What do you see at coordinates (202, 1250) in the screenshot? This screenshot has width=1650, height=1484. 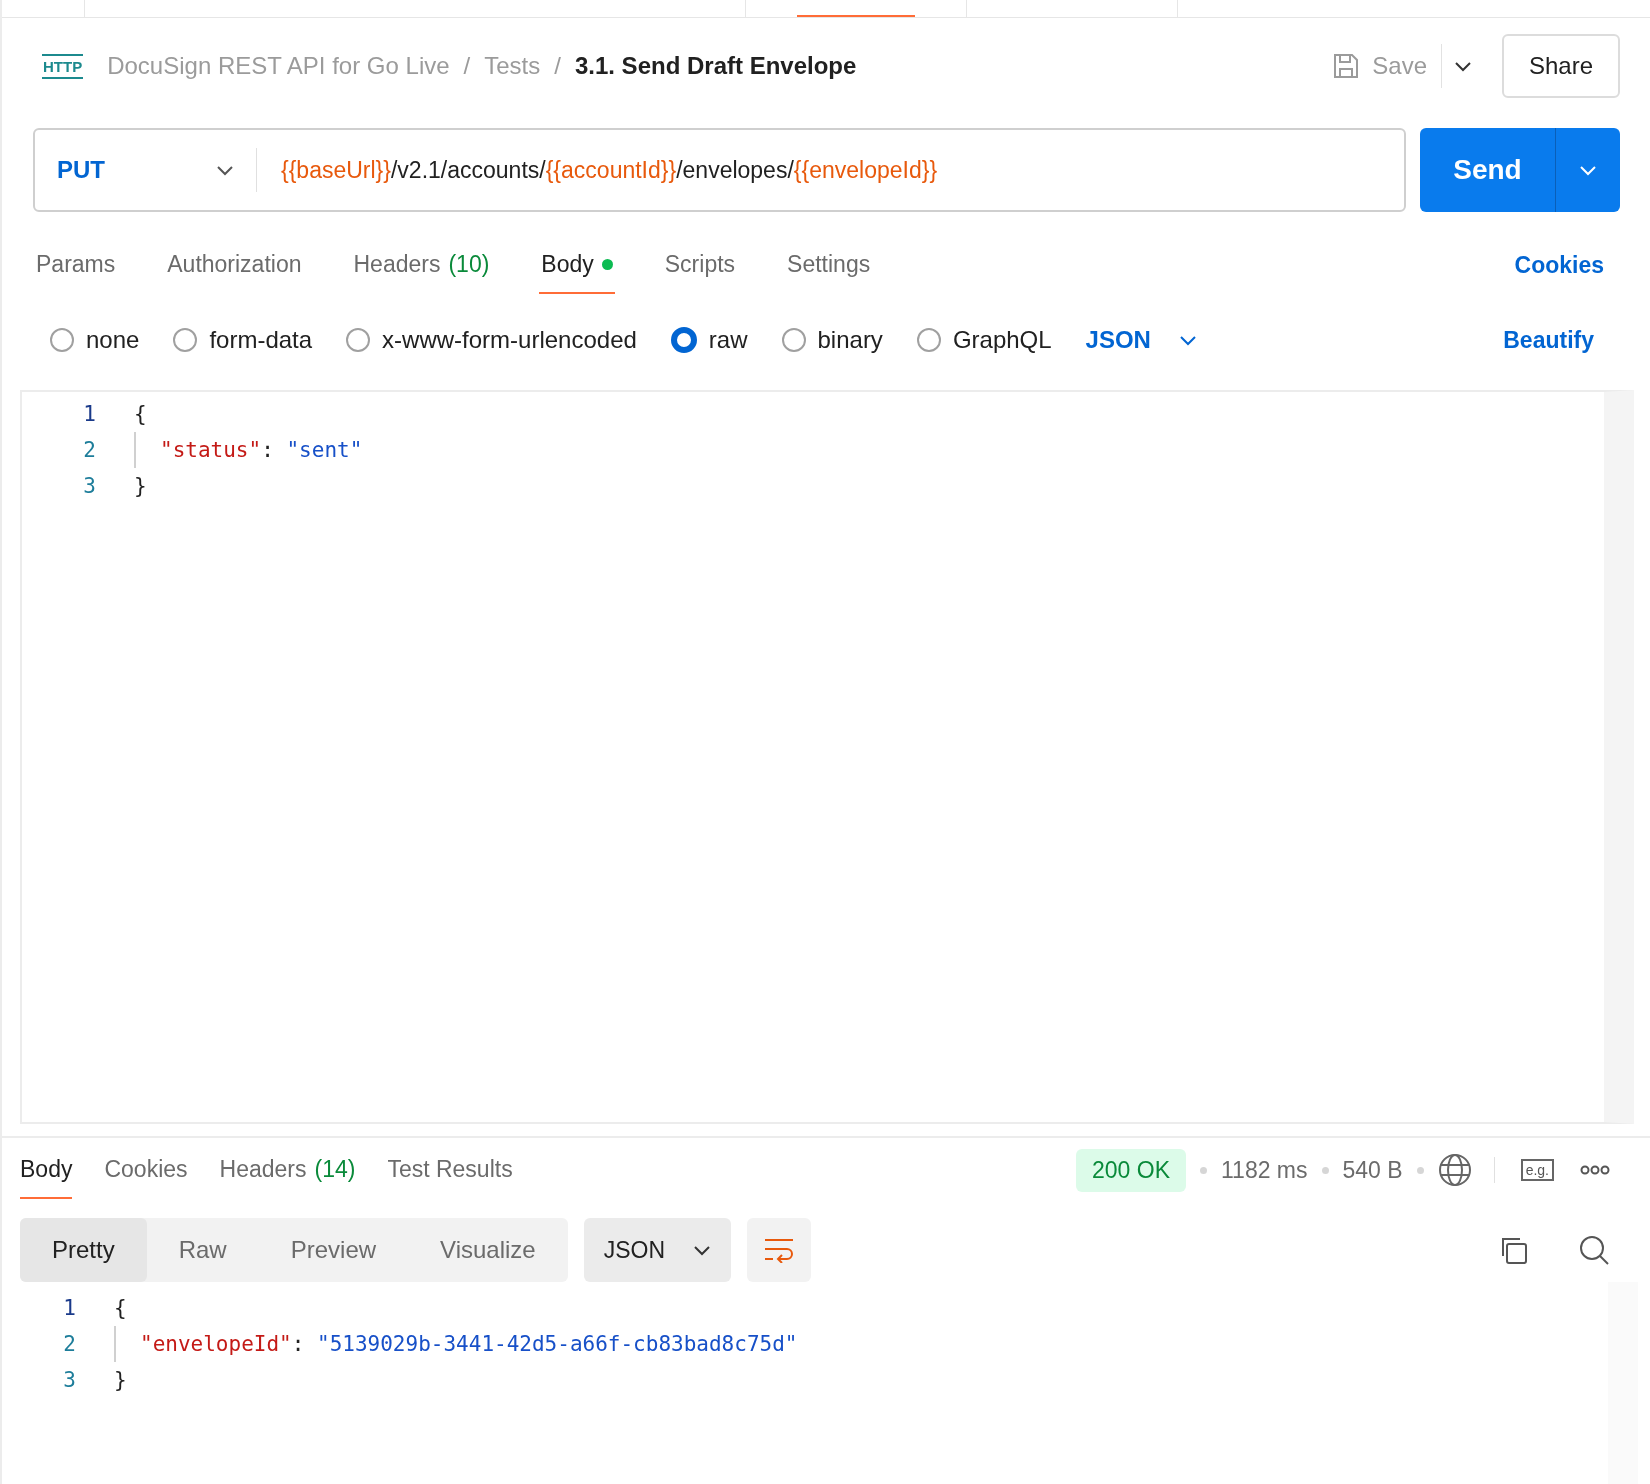 I see `view-mode-tab: Raw` at bounding box center [202, 1250].